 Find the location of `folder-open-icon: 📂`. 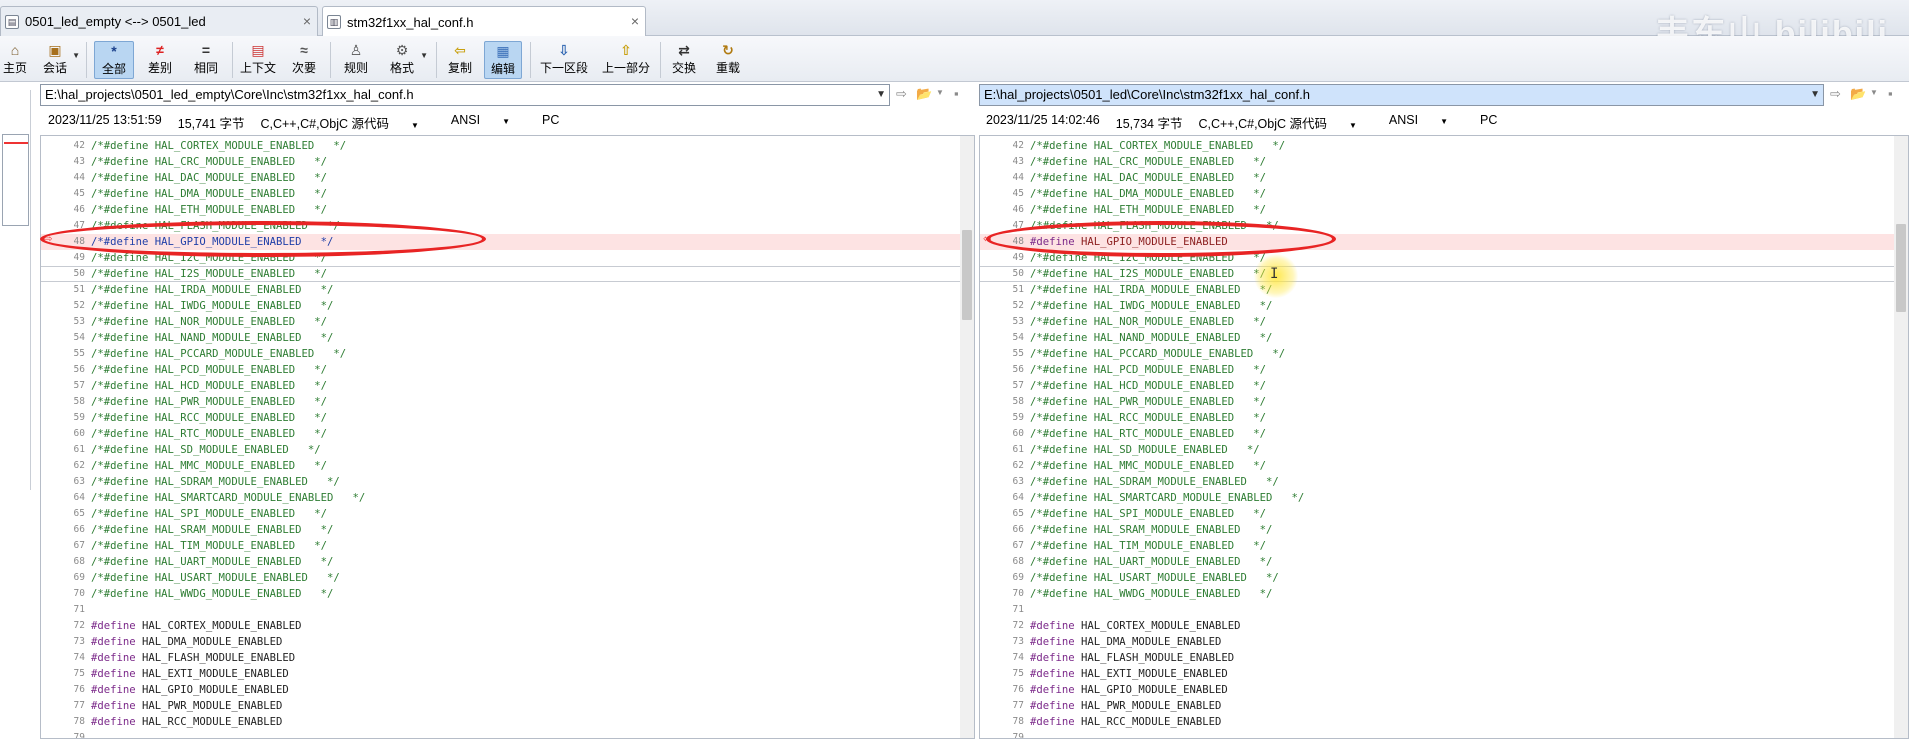

folder-open-icon: 📂 is located at coordinates (1858, 94).